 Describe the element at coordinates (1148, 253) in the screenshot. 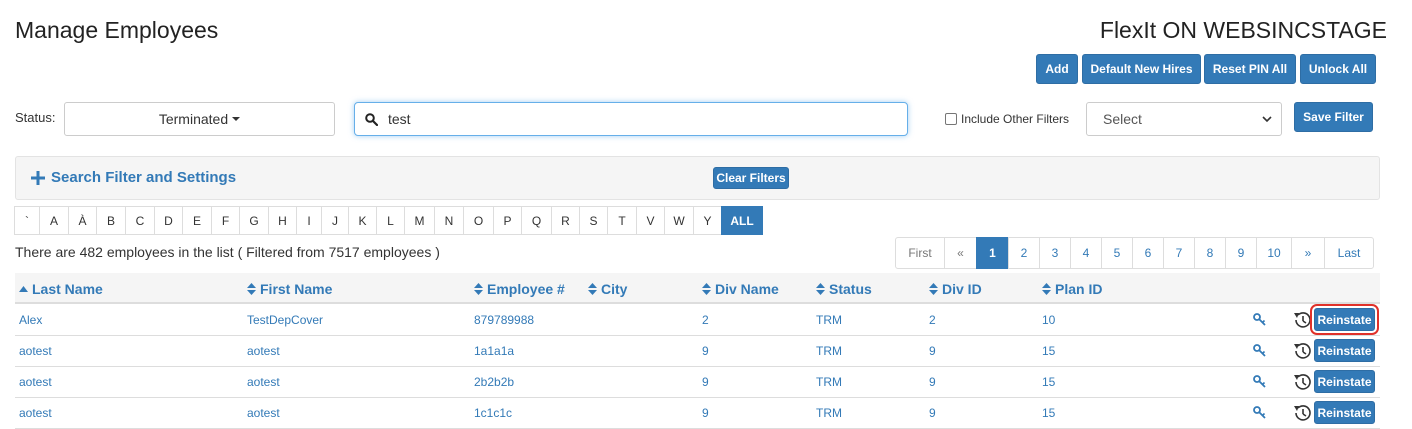

I see `page-link: 6` at that location.